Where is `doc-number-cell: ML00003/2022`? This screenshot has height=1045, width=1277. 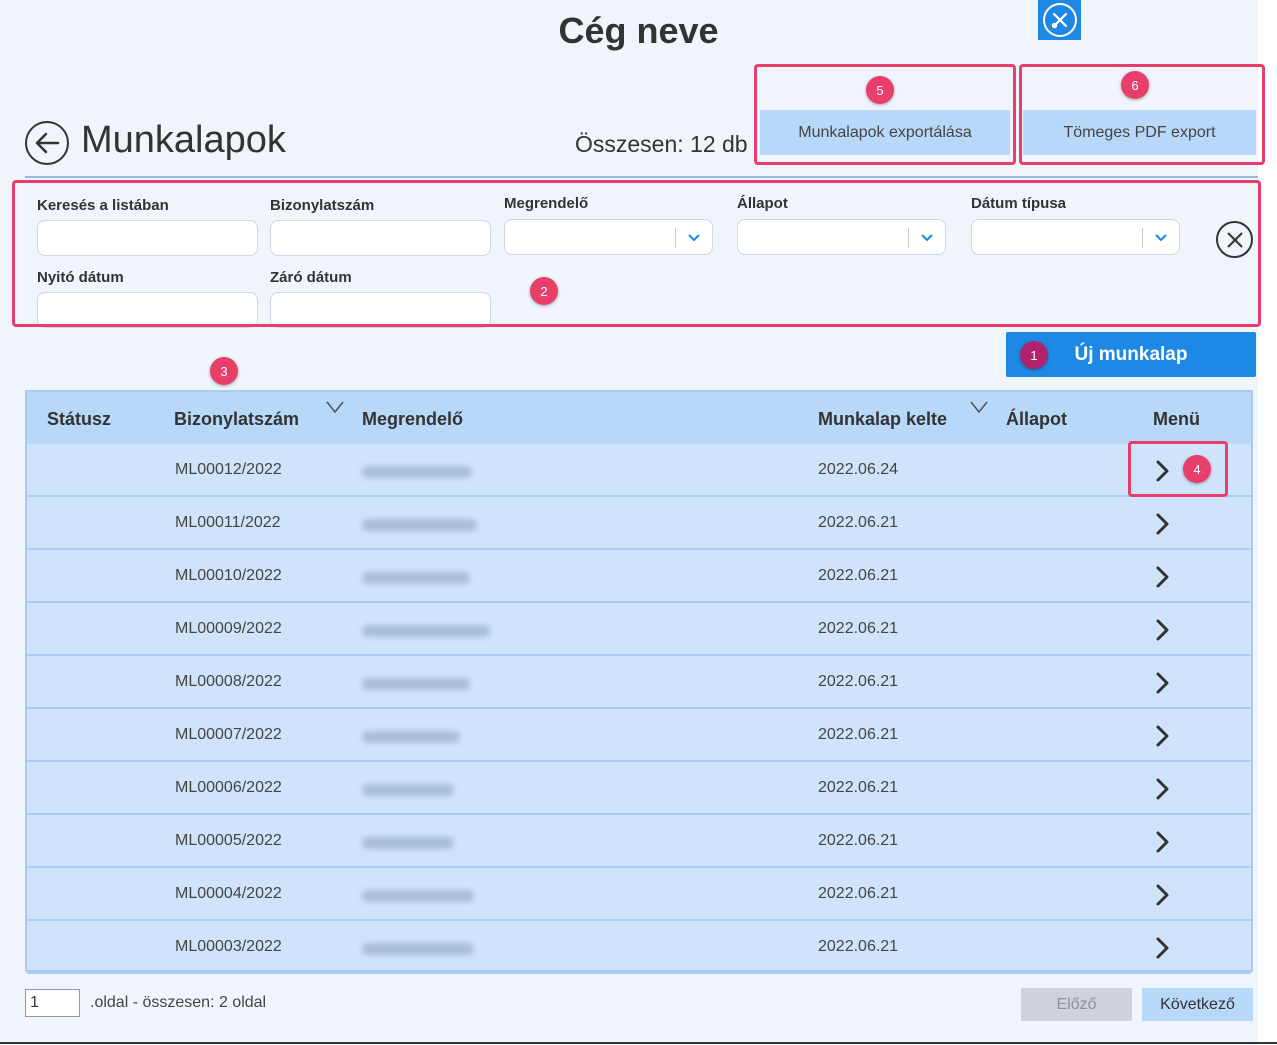 doc-number-cell: ML00003/2022 is located at coordinates (228, 946).